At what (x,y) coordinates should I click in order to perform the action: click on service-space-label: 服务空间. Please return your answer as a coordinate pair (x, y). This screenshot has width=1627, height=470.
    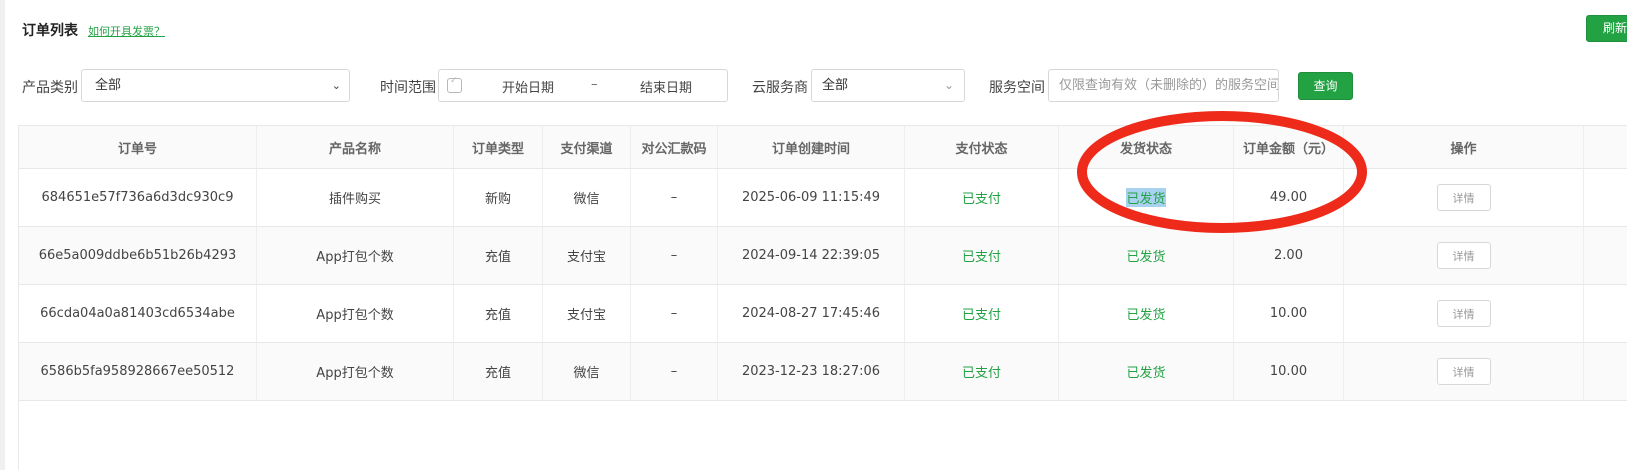
    Looking at the image, I should click on (1017, 88).